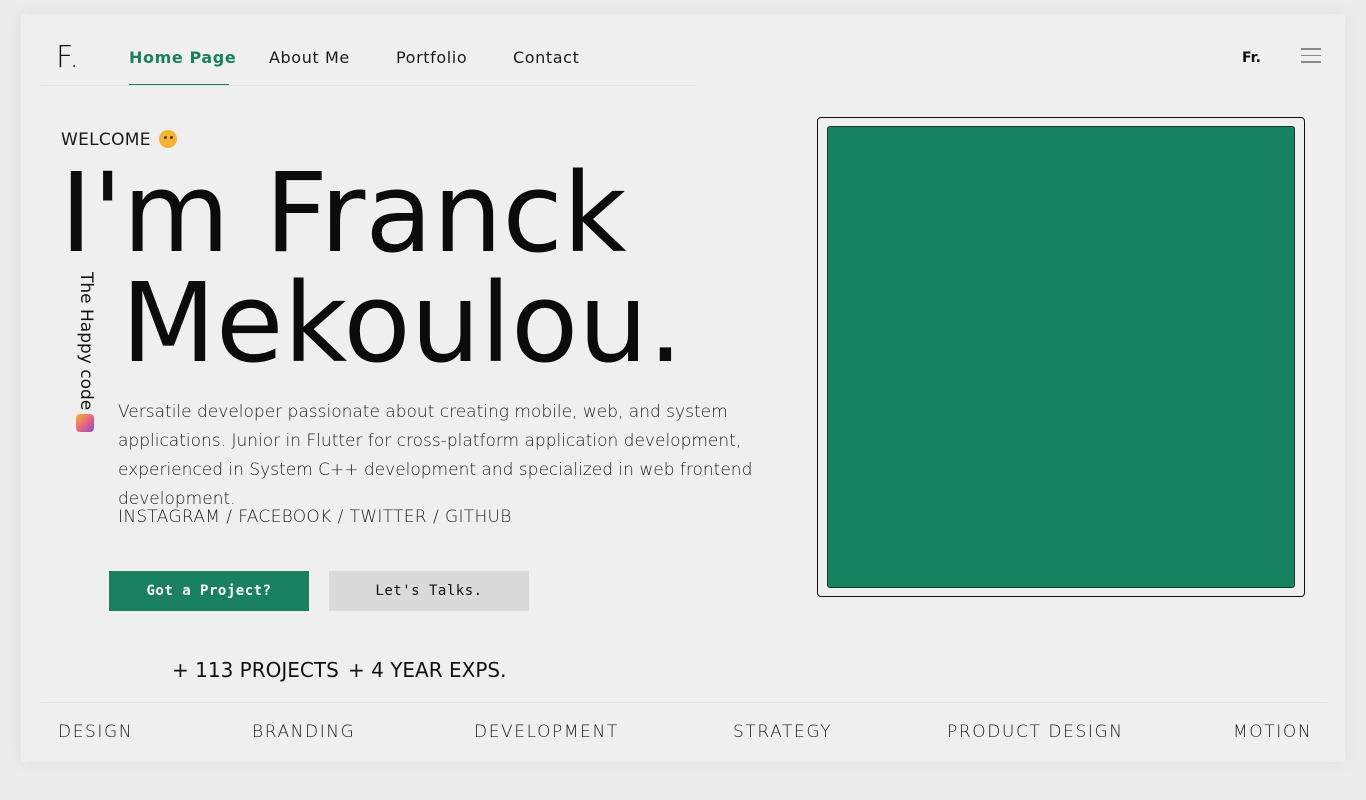 The image size is (1366, 800). Describe the element at coordinates (68, 57) in the screenshot. I see `logo: F.` at that location.